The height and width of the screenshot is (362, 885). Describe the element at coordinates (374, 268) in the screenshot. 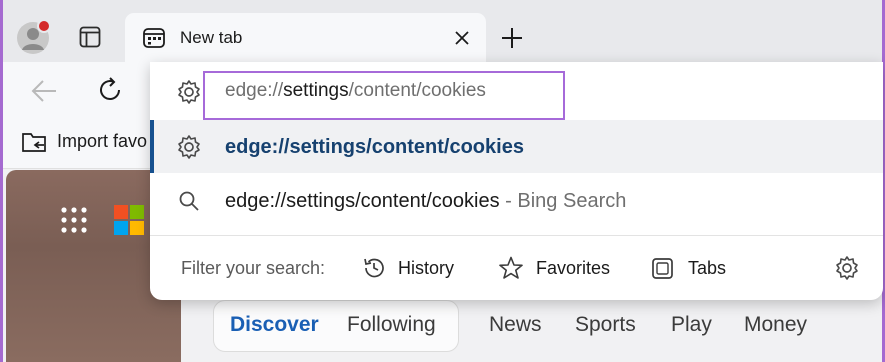

I see `history-icon` at that location.